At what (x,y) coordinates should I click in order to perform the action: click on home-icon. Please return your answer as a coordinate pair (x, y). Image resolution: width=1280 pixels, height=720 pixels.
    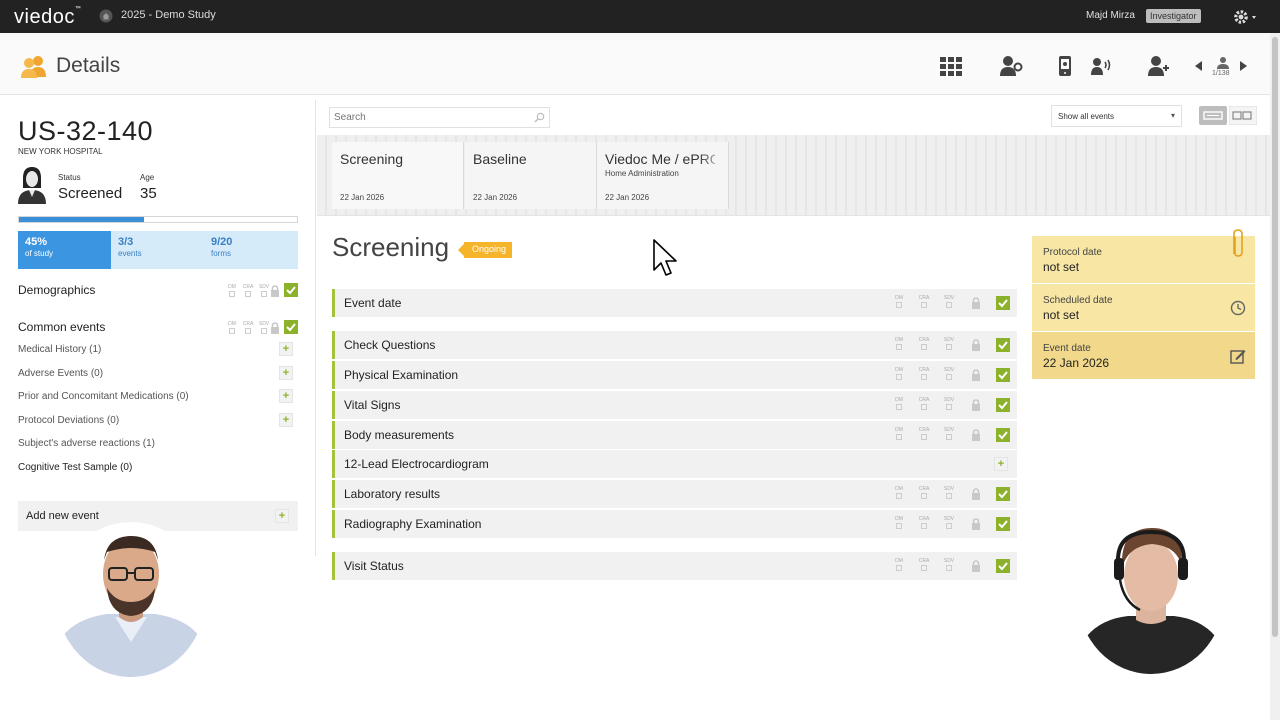
    Looking at the image, I should click on (106, 16).